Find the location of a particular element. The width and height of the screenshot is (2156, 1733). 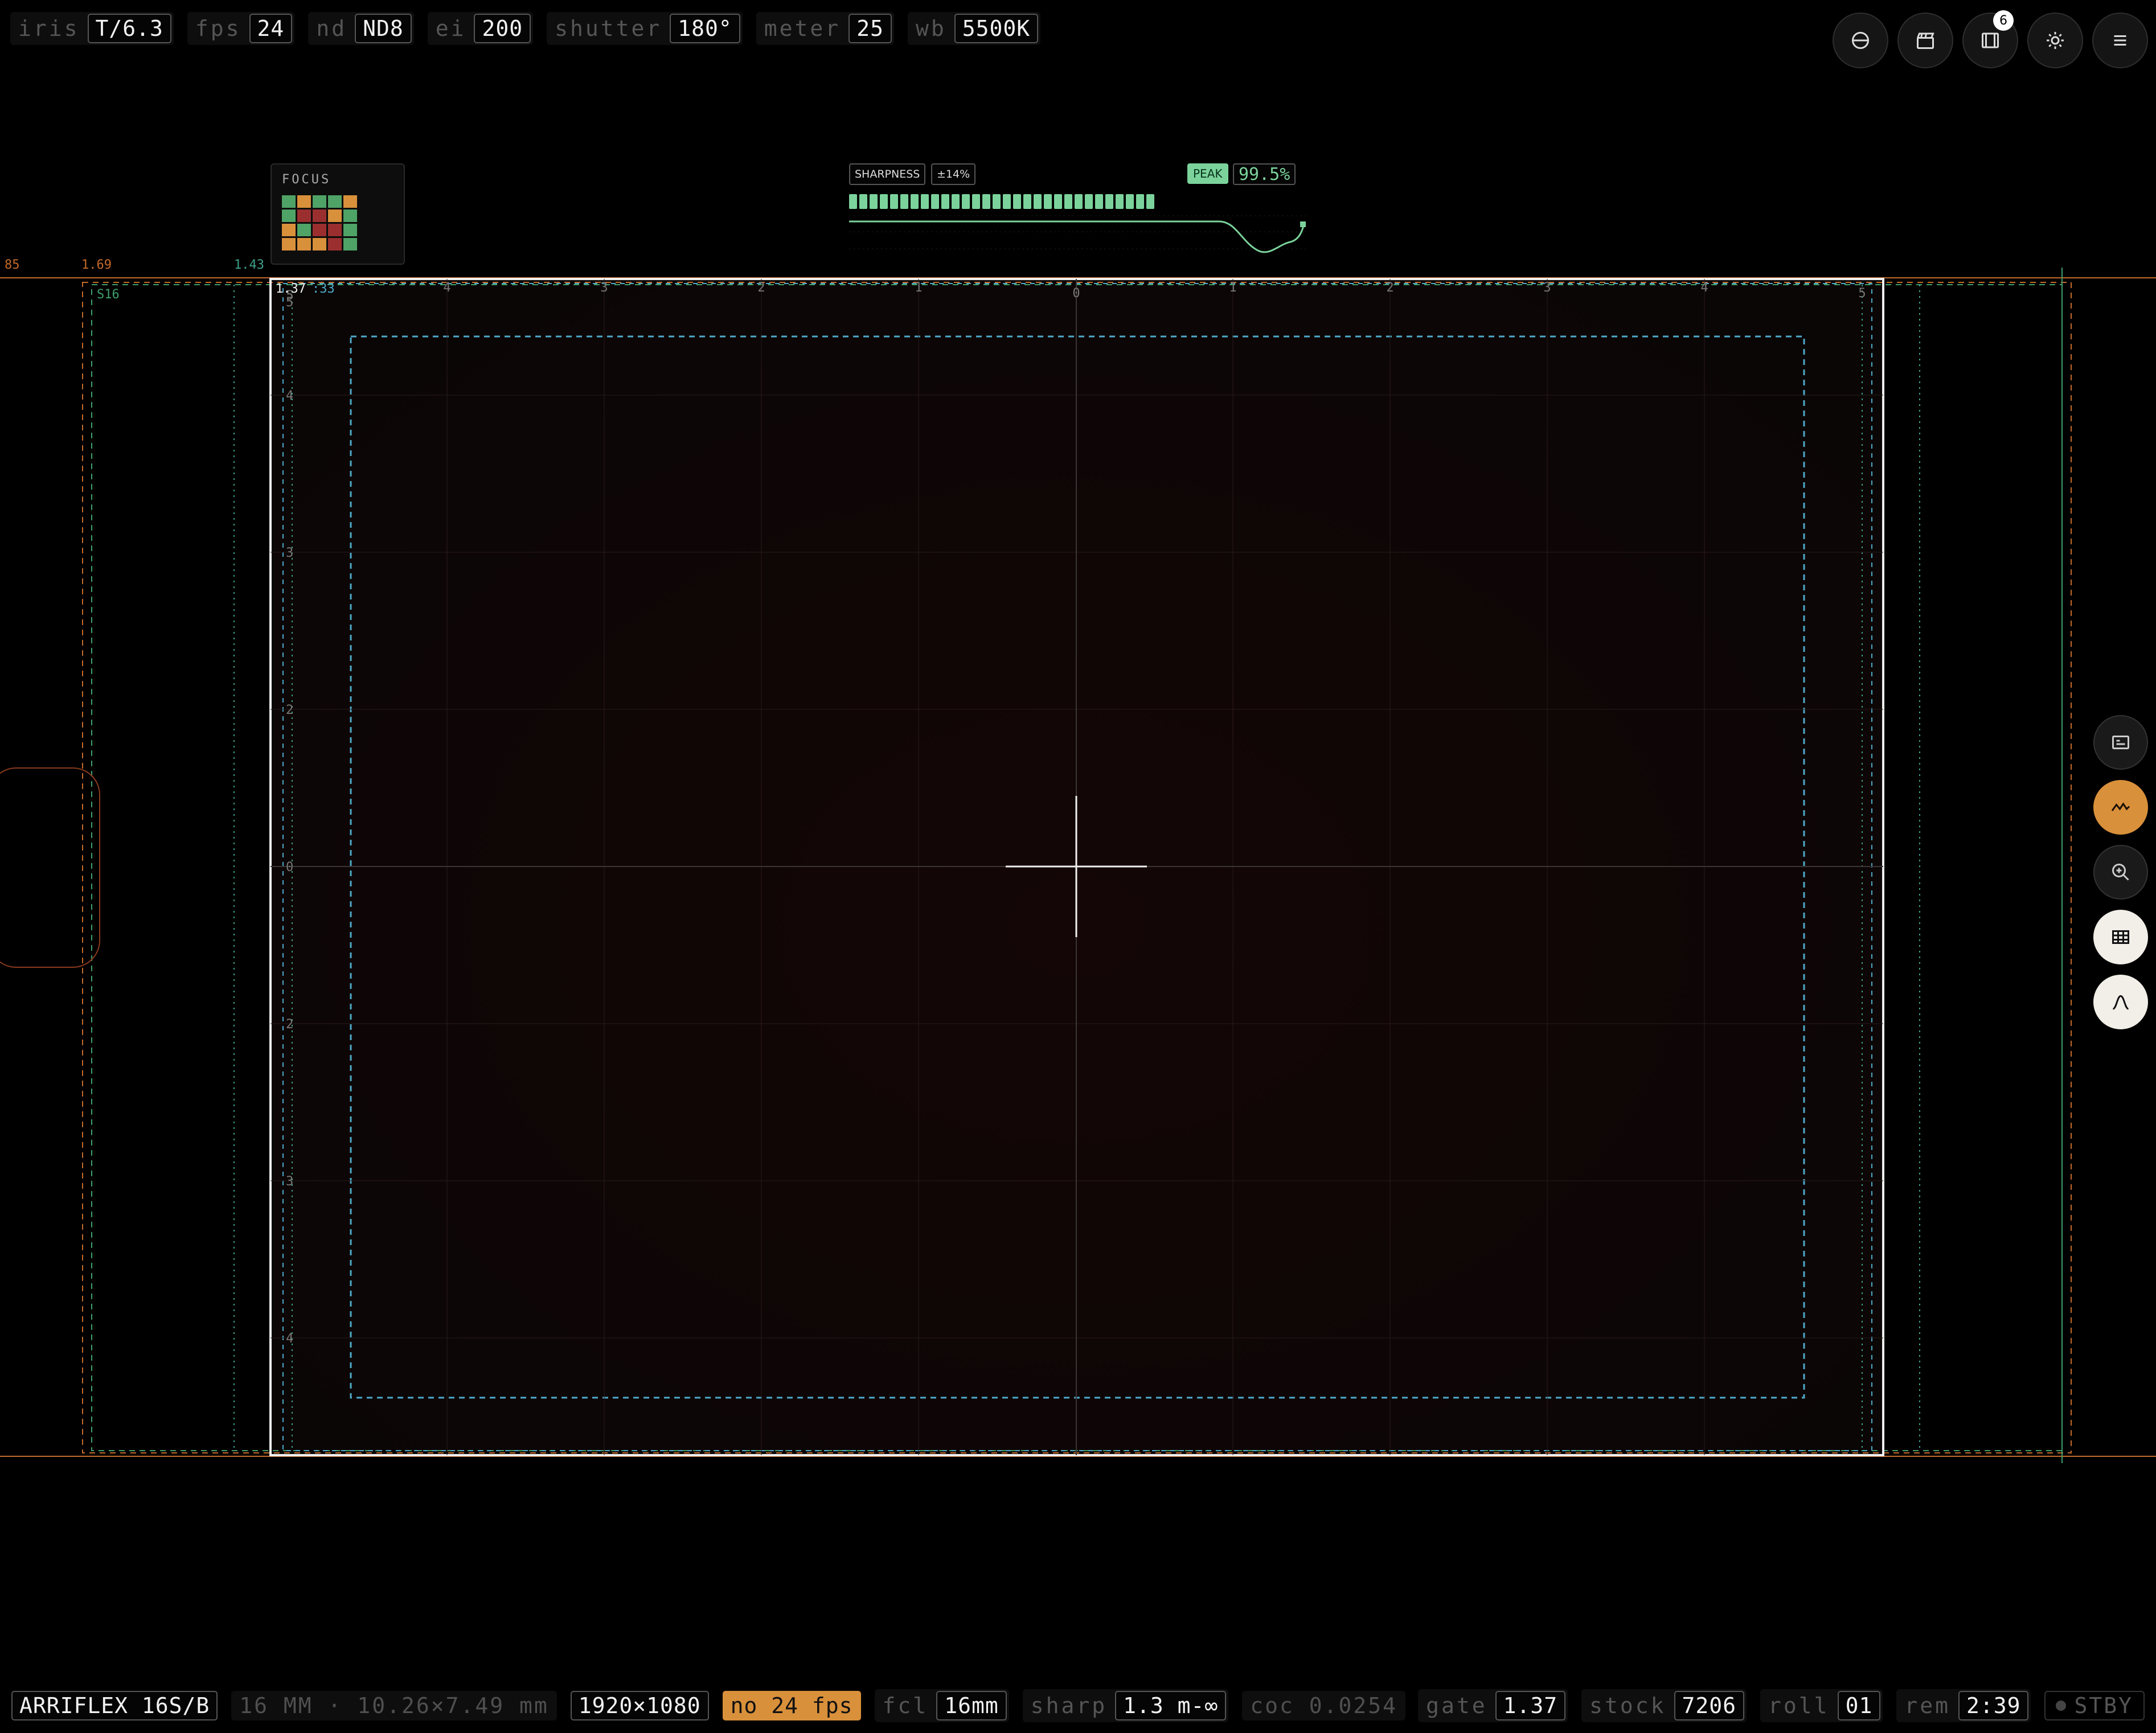

waveform-button is located at coordinates (2120, 807).